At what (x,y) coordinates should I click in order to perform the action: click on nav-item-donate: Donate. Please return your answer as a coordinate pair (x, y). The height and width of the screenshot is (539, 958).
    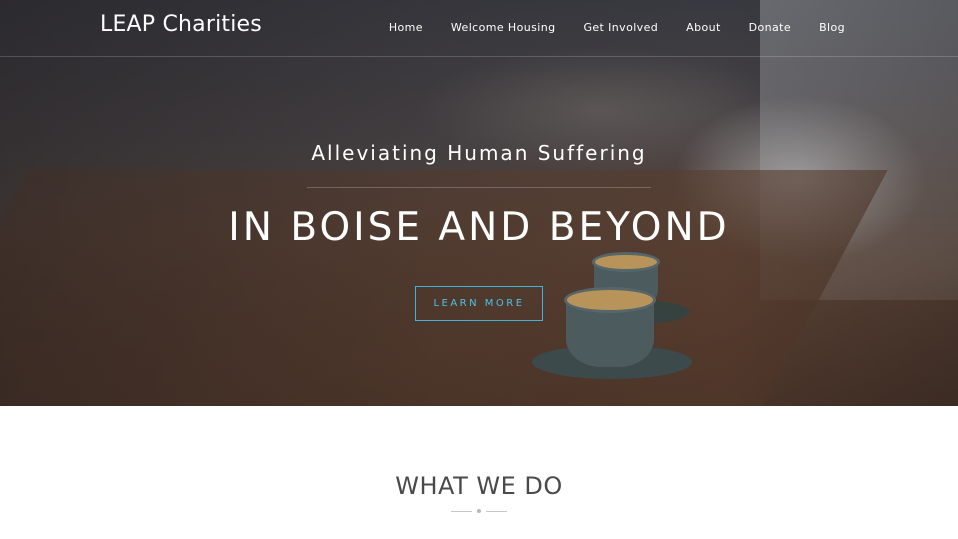
    Looking at the image, I should click on (770, 27).